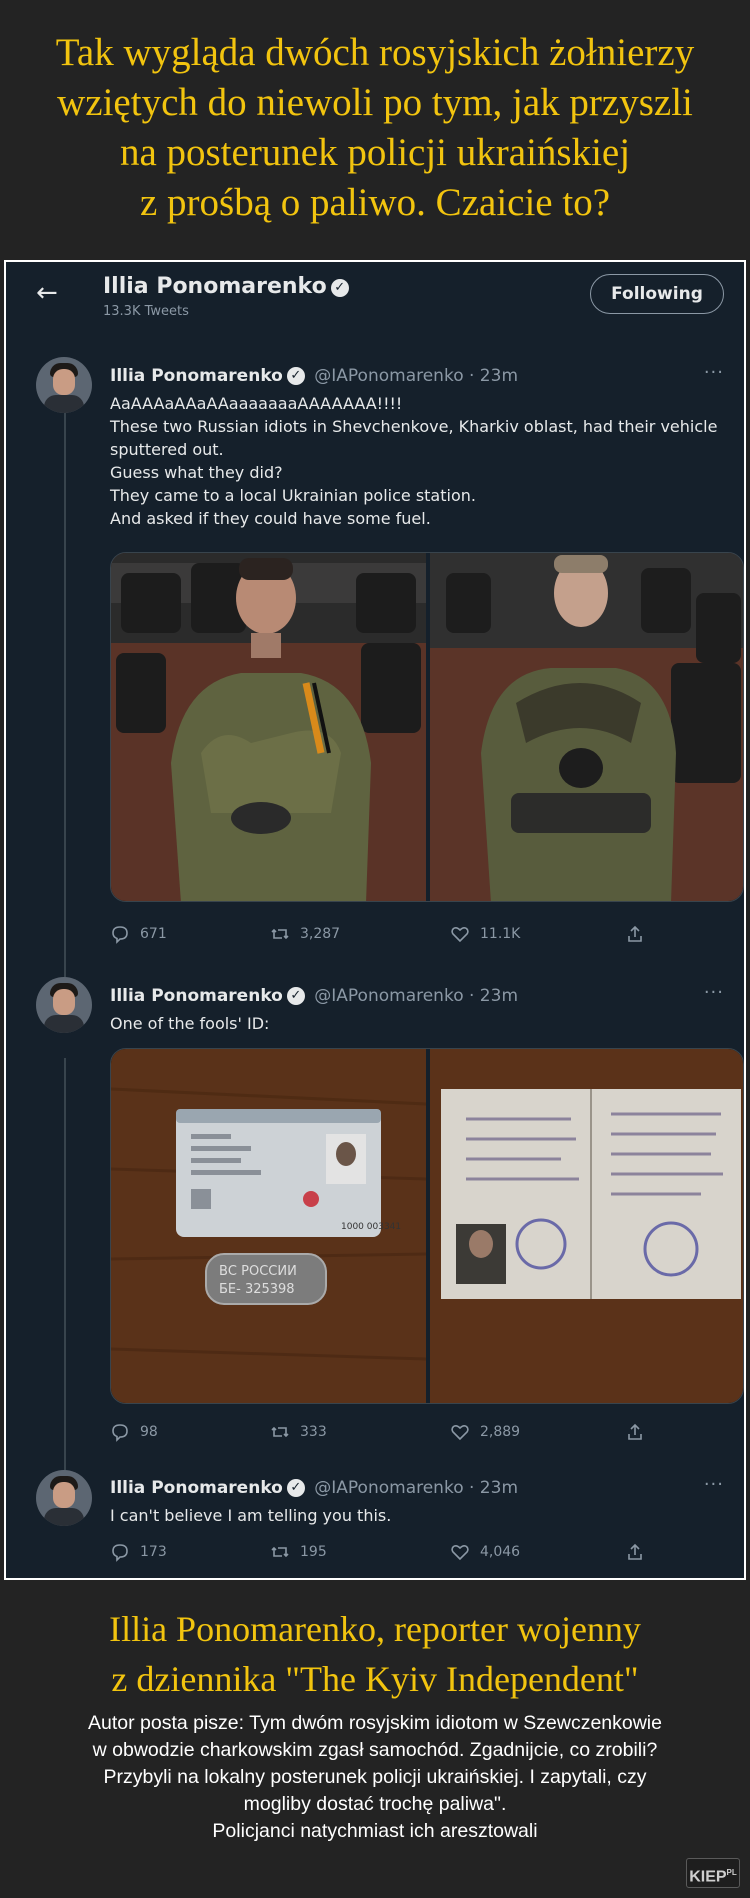  Describe the element at coordinates (47, 293) in the screenshot. I see `arrow-left-icon: ←` at that location.